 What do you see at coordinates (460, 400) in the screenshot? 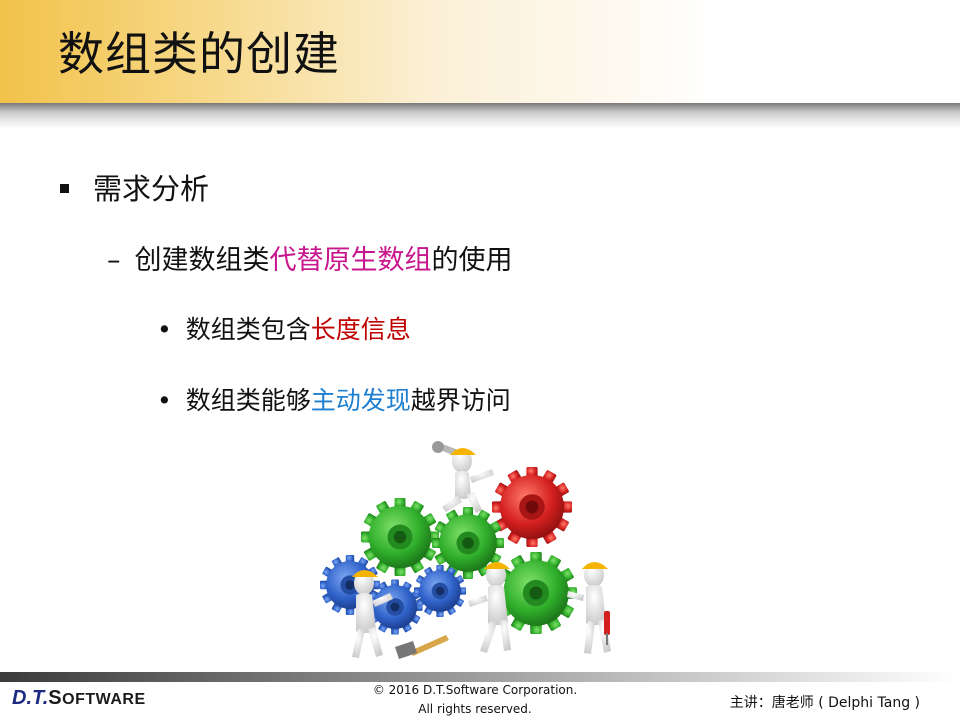
I see `bullet-level3-bounds-post: 越界访问` at bounding box center [460, 400].